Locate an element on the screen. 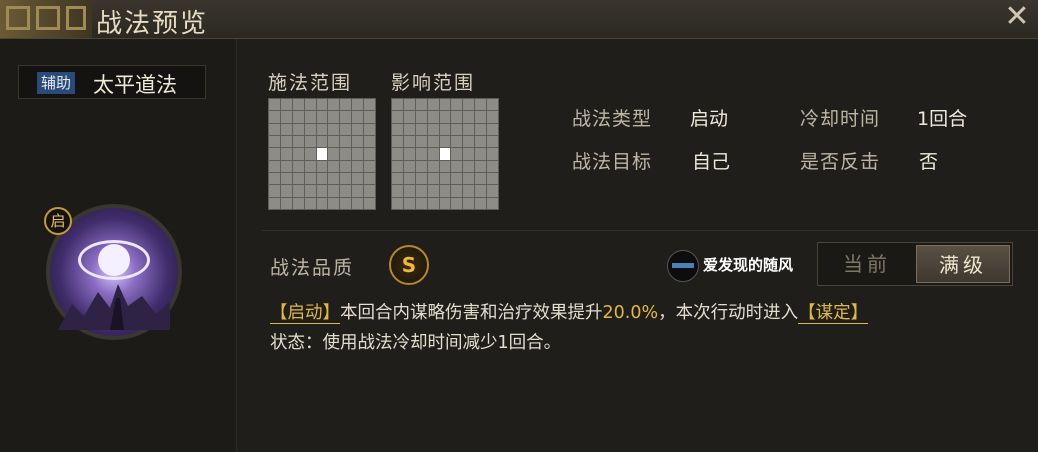  mountains-icon is located at coordinates (114, 307).